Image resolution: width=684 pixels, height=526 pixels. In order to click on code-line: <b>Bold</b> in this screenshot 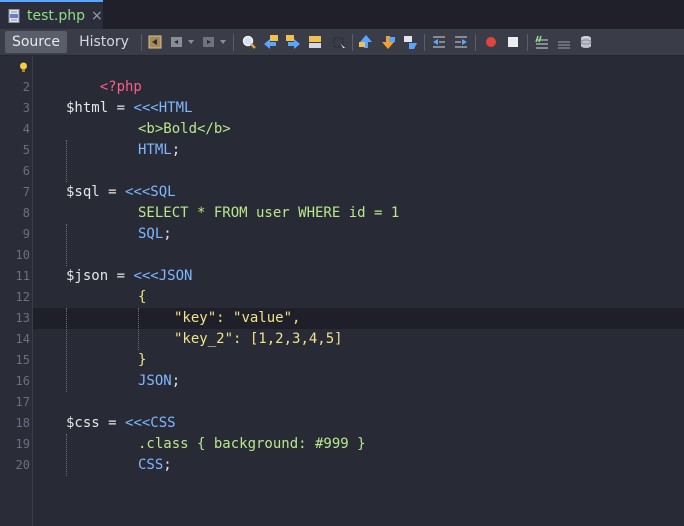, I will do `click(184, 129)`.